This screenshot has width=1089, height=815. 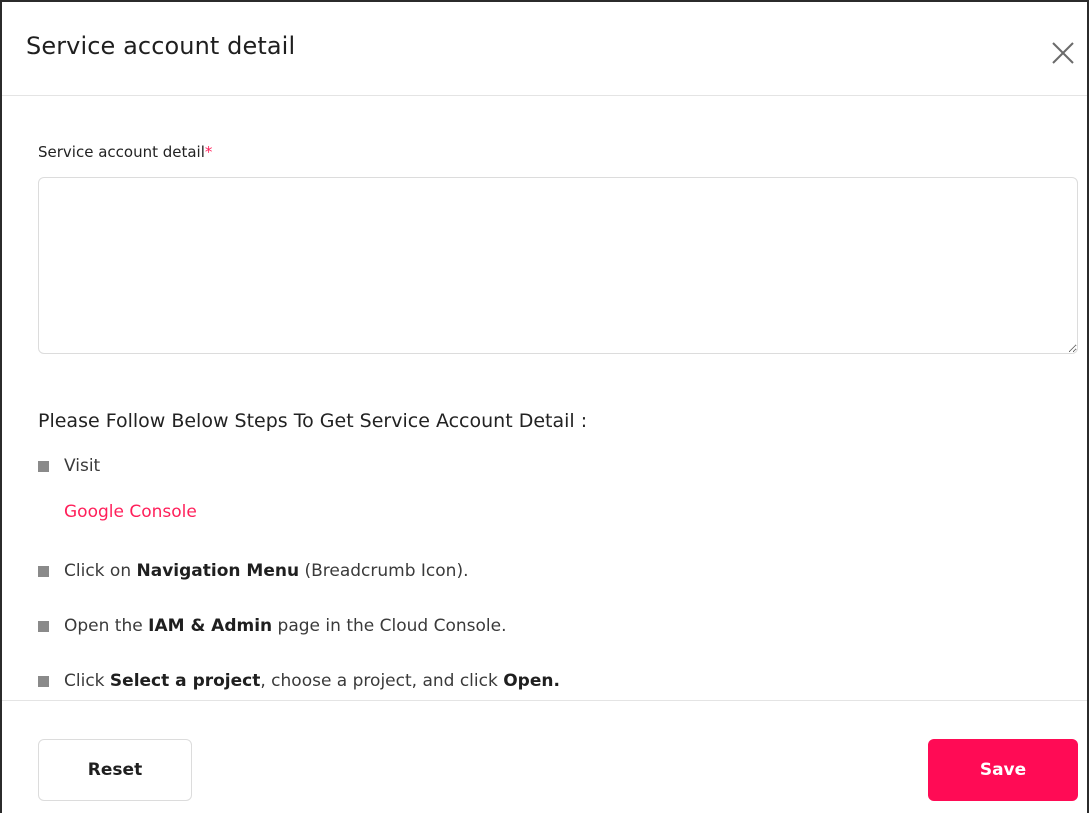 What do you see at coordinates (1003, 770) in the screenshot?
I see `save-button: Save` at bounding box center [1003, 770].